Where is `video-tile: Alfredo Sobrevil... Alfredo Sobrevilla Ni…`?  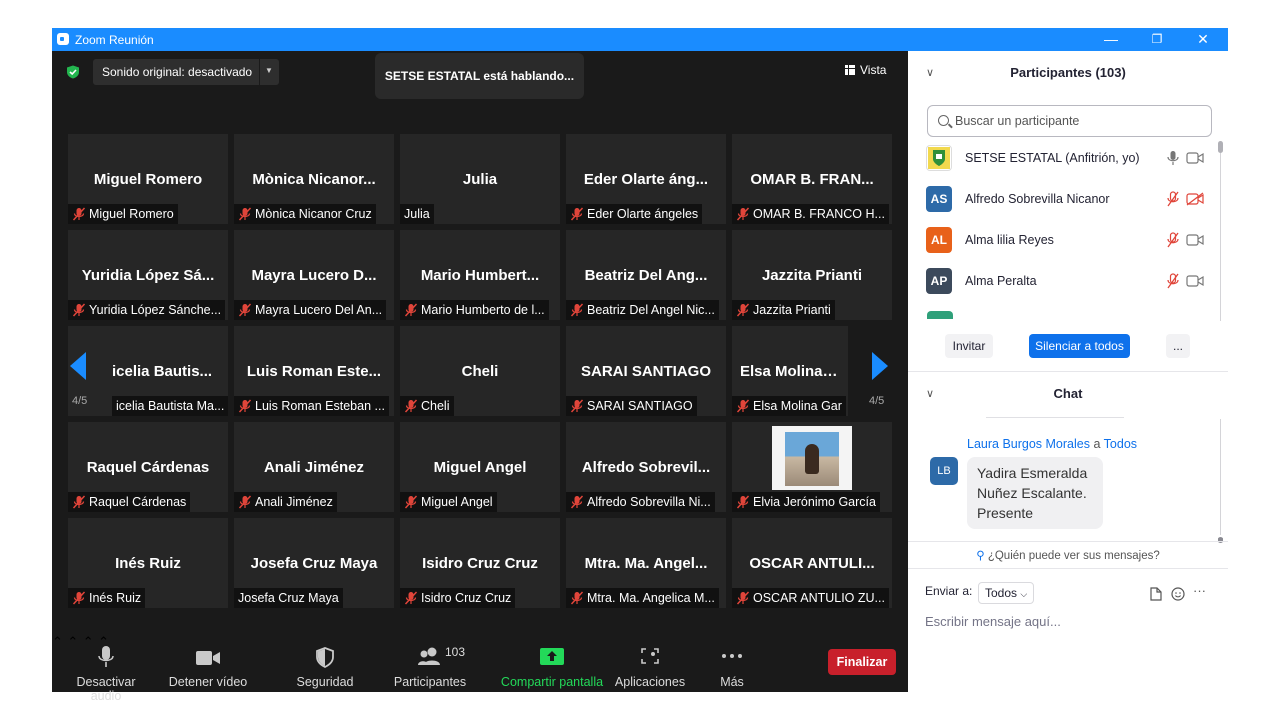
video-tile: Alfredo Sobrevil... Alfredo Sobrevilla Ni… is located at coordinates (646, 467).